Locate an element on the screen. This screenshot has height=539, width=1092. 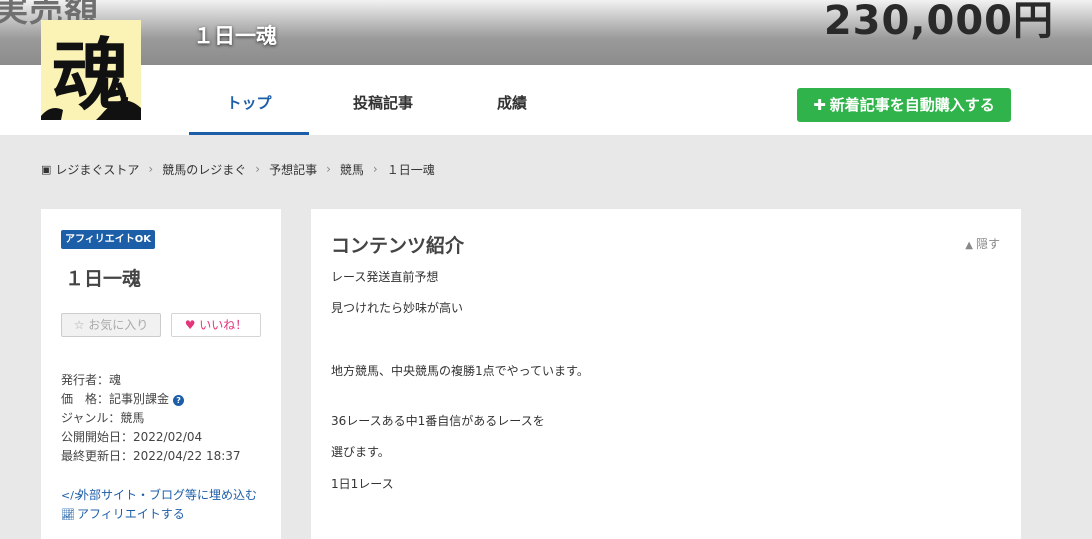
auto-purchase-label: 新着記事を自動購入する is located at coordinates (912, 105).